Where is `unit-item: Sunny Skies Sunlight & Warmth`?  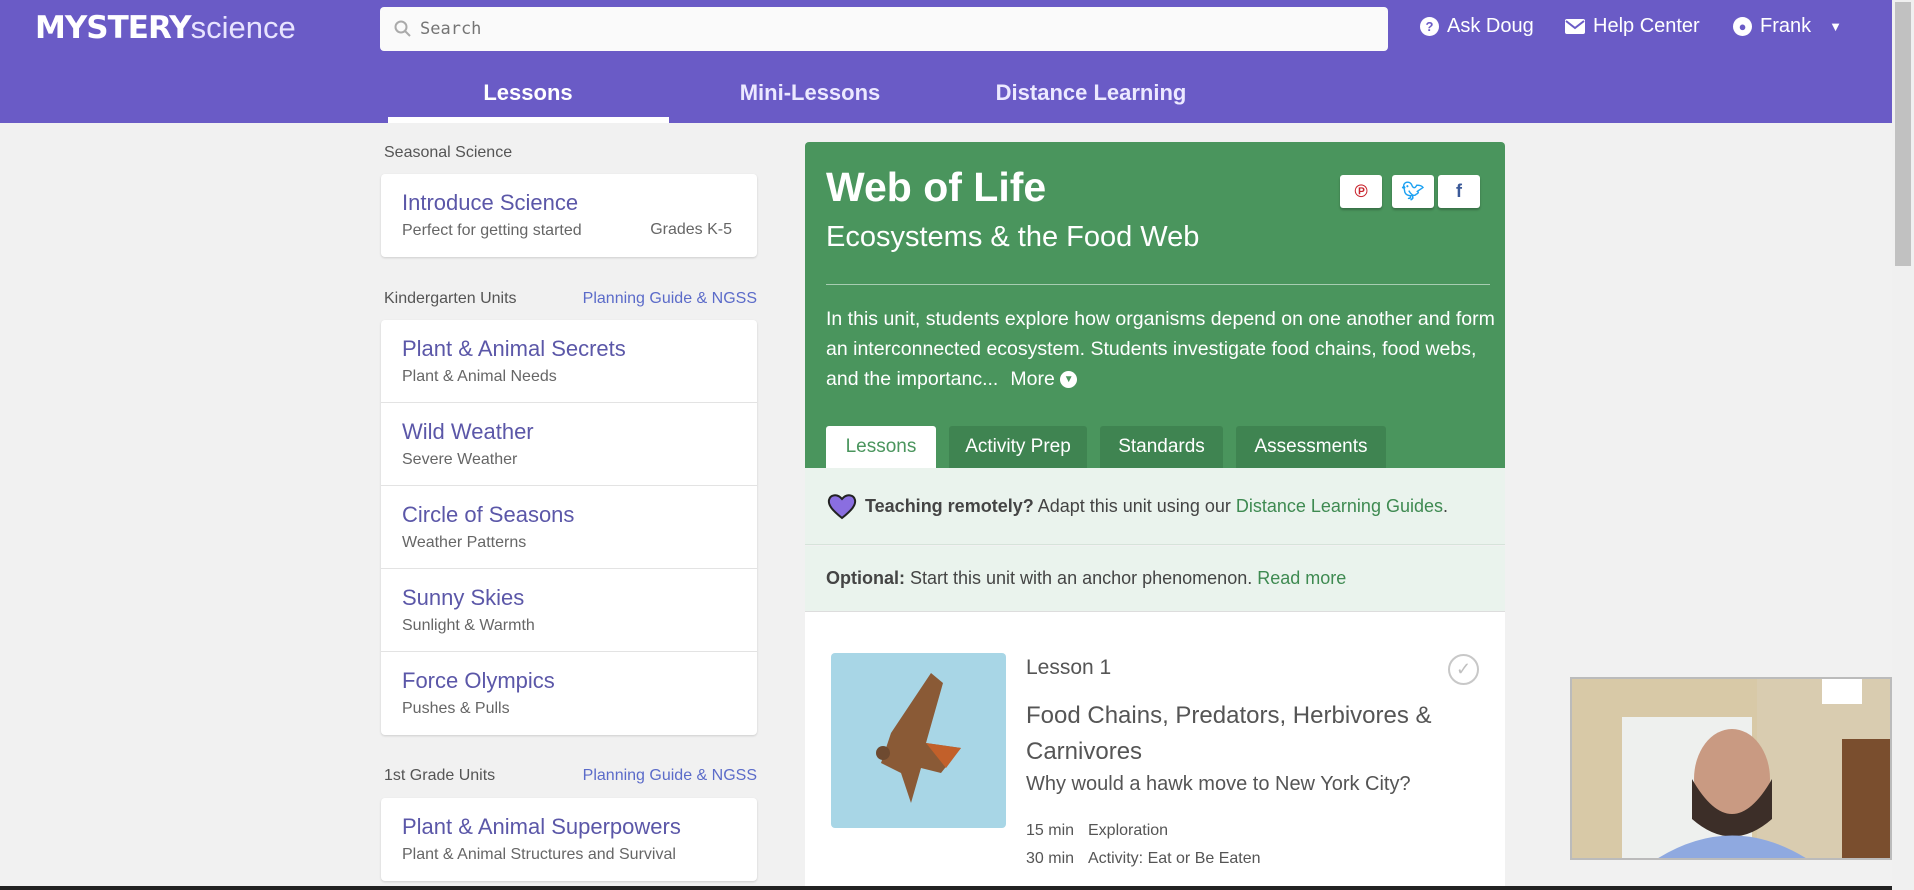
unit-item: Sunny Skies Sunlight & Warmth is located at coordinates (569, 610).